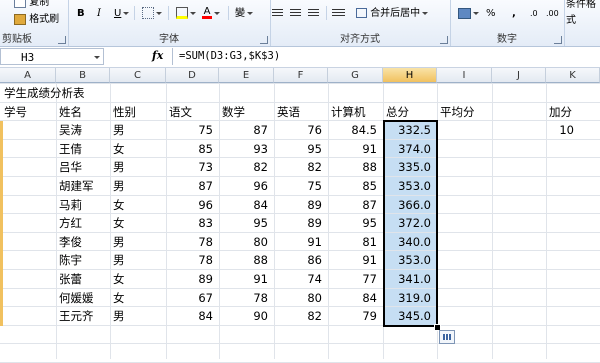 This screenshot has width=600, height=363. Describe the element at coordinates (392, 14) in the screenshot. I see `merge-center-button: 合并后居中` at that location.